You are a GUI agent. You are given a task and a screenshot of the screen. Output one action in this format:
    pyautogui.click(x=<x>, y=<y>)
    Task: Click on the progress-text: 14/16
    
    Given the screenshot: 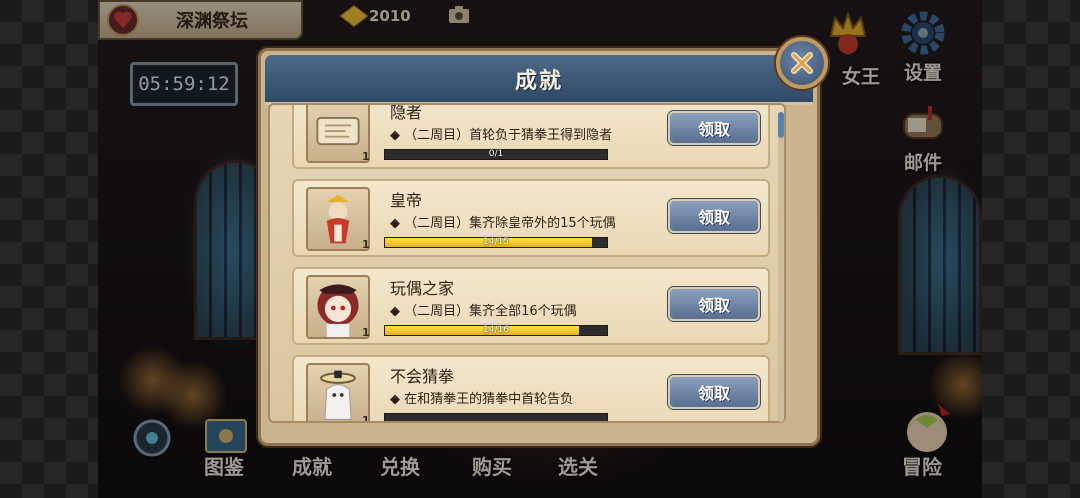 What is the action you would take?
    pyautogui.click(x=496, y=330)
    